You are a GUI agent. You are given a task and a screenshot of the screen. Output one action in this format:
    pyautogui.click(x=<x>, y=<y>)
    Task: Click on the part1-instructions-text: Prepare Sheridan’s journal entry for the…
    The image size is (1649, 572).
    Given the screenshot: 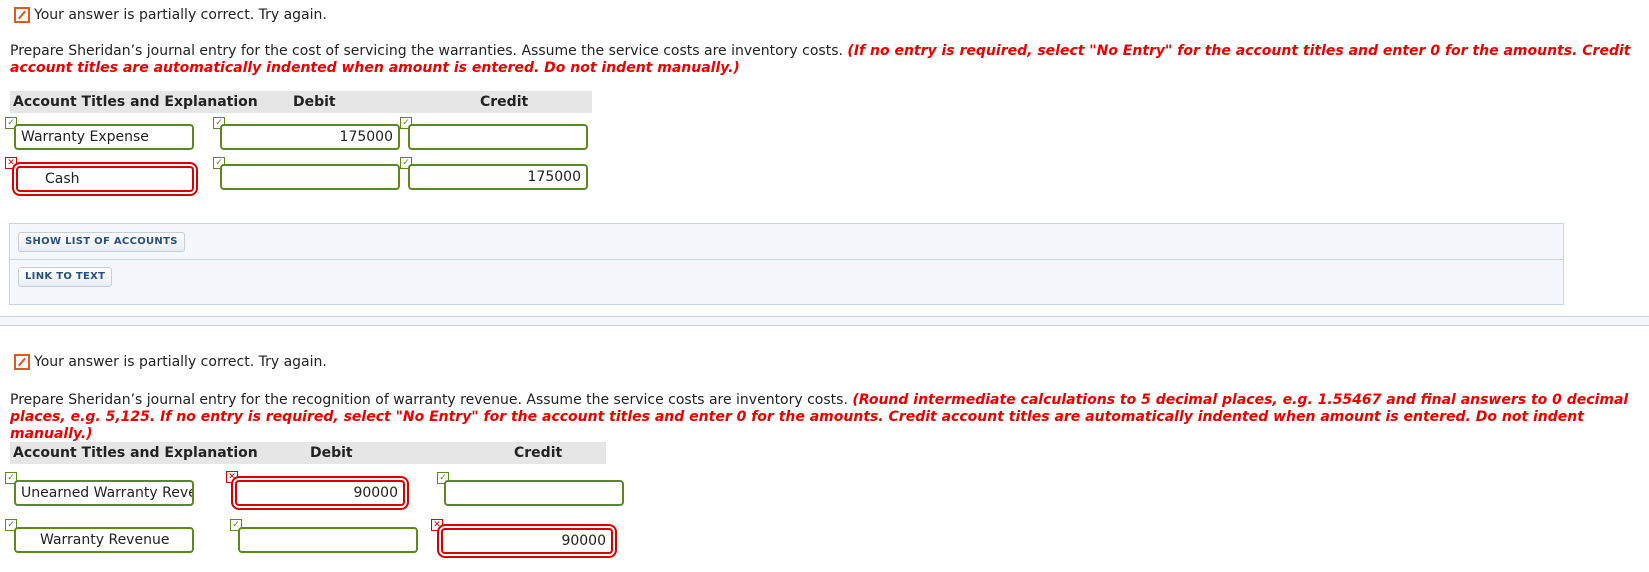 What is the action you would take?
    pyautogui.click(x=429, y=51)
    